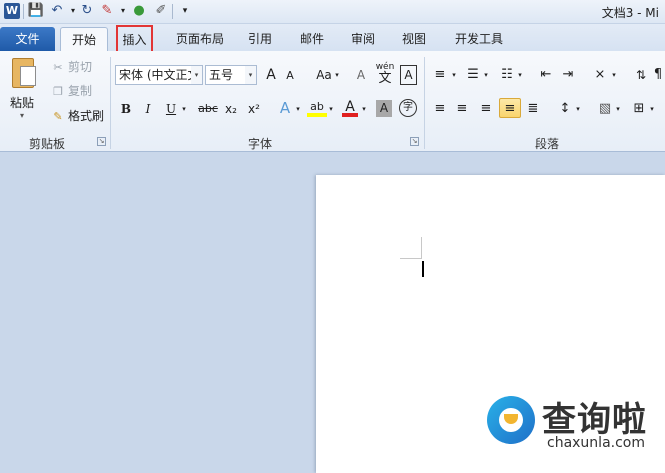  I want to click on crop-mark-horizontal, so click(411, 258).